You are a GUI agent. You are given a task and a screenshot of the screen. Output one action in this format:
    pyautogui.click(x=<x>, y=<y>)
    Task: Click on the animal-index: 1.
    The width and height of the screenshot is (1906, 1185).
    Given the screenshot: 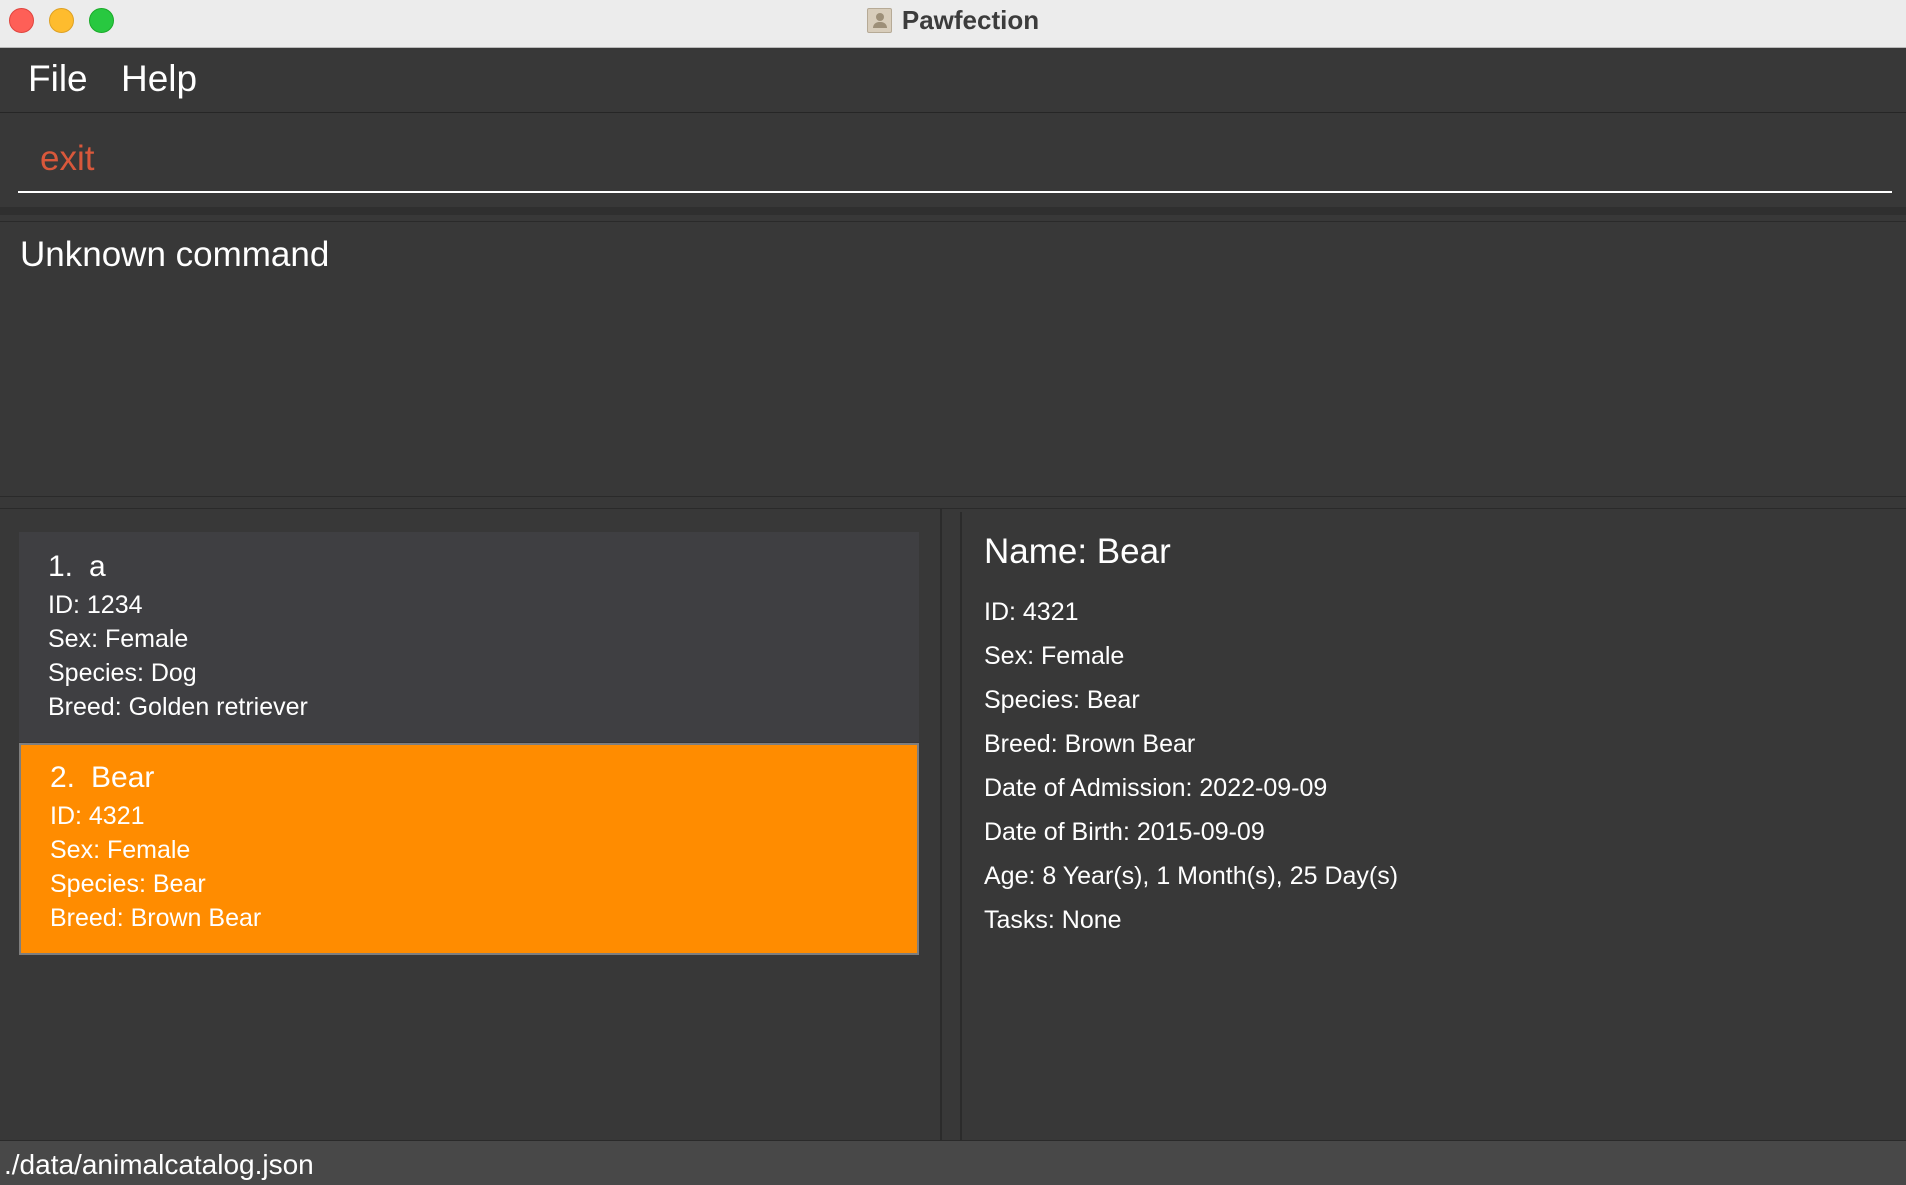 What is the action you would take?
    pyautogui.click(x=61, y=566)
    